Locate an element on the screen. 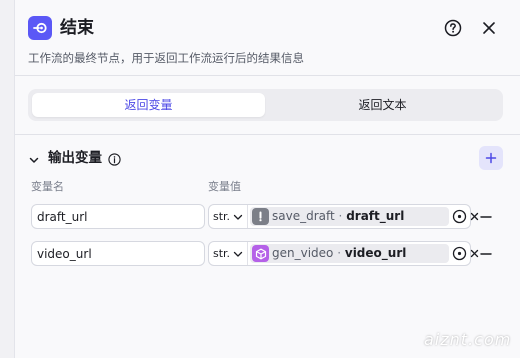 The height and width of the screenshot is (358, 520). reference-path: gen_video · video_url is located at coordinates (339, 253).